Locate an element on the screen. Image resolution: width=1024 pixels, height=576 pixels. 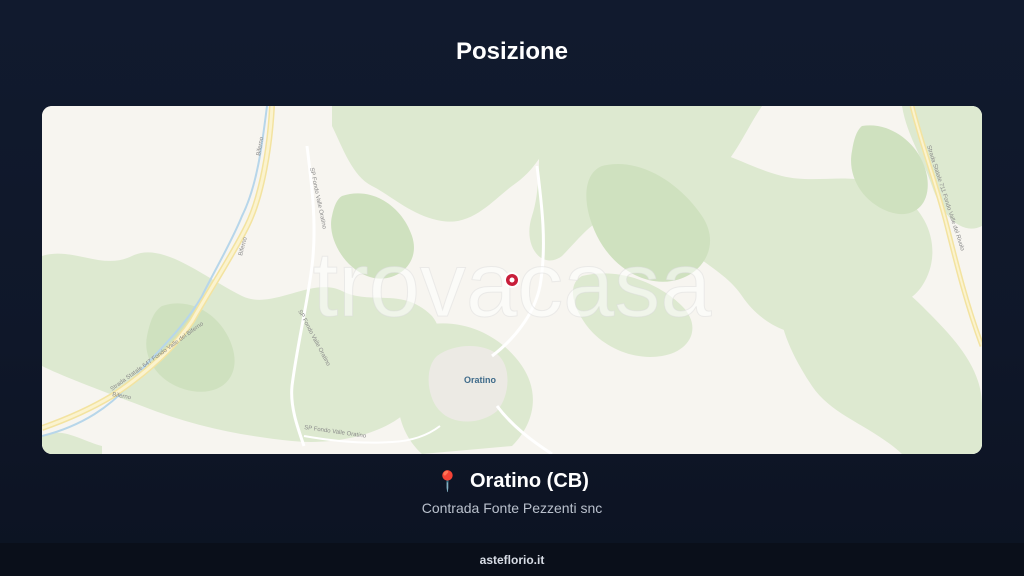
town-area: Oratino is located at coordinates (468, 383).